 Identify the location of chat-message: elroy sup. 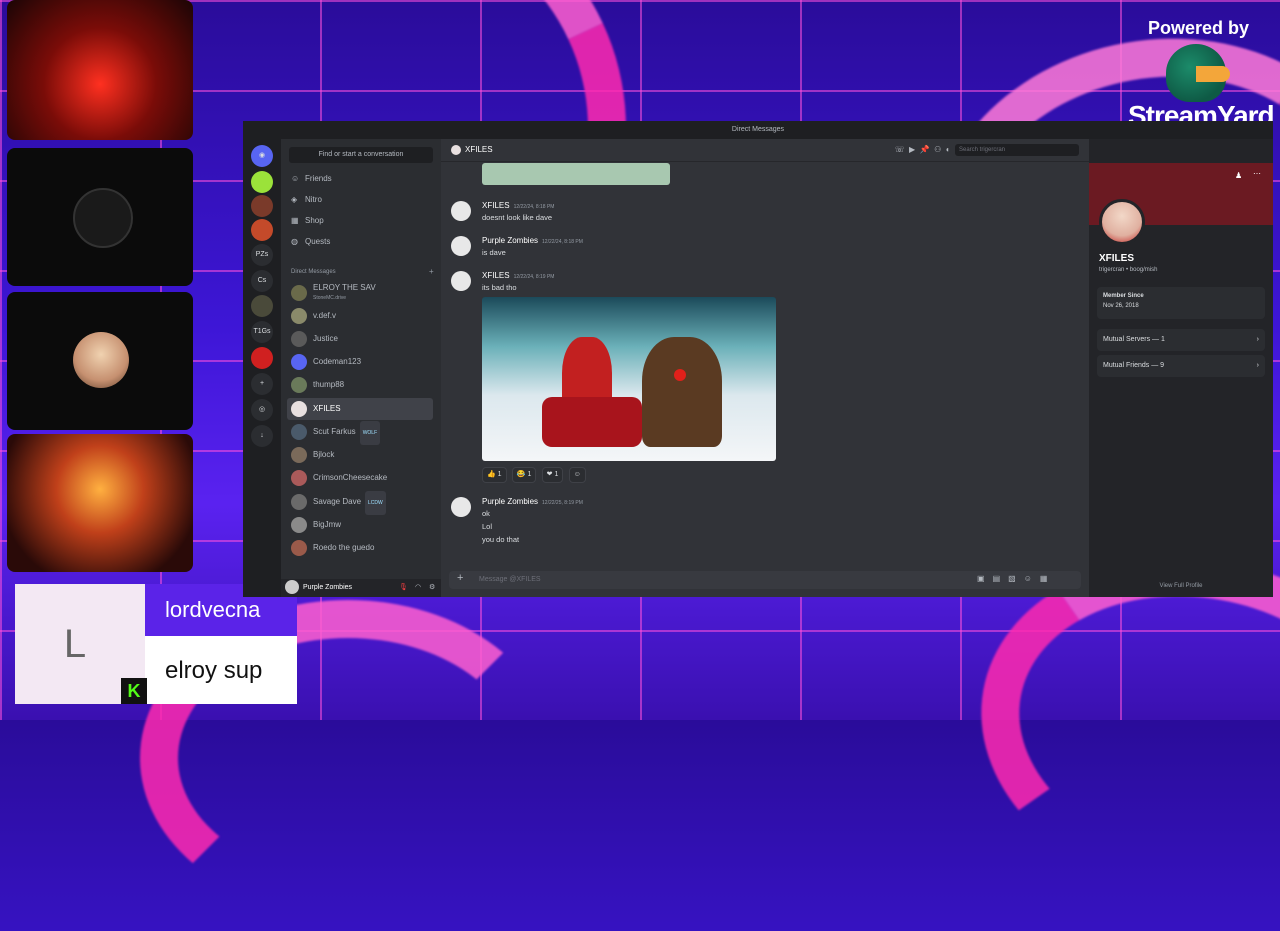
(214, 670).